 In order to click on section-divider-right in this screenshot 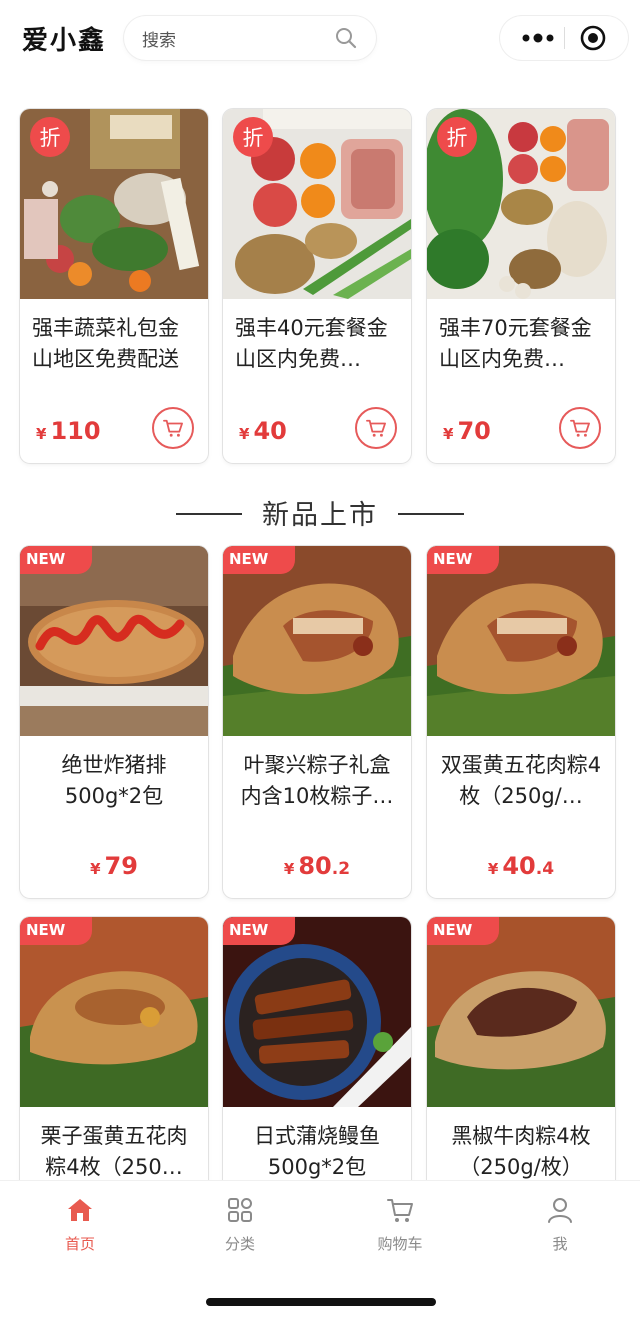, I will do `click(431, 514)`.